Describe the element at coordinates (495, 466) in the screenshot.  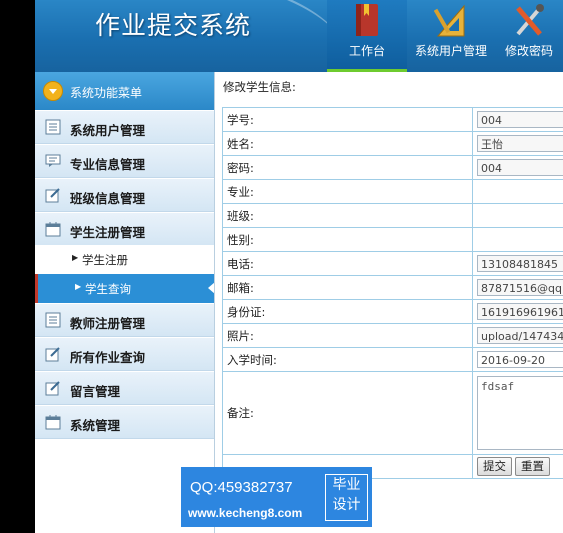
I see `submit-button: 提交` at that location.